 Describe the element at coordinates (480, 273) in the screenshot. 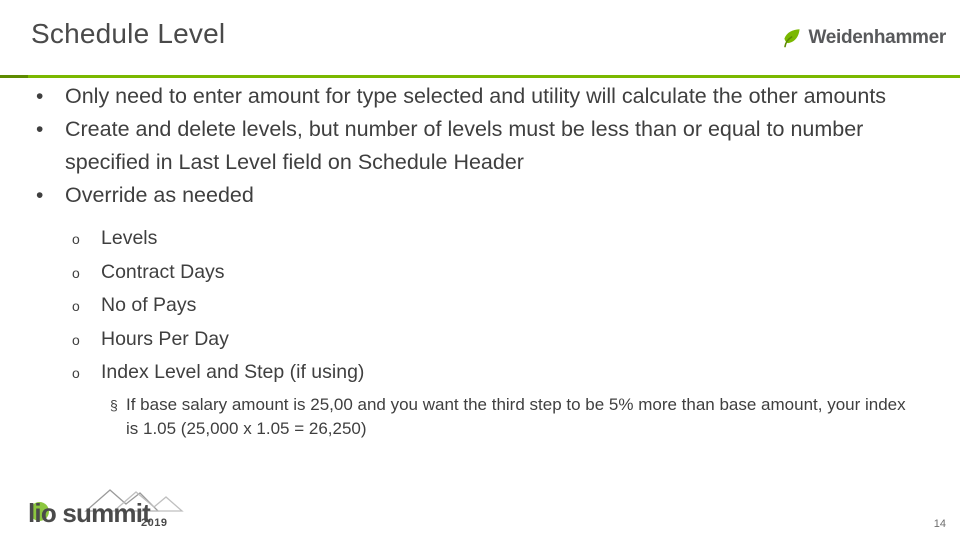

I see `list-item: o Contract Days` at that location.